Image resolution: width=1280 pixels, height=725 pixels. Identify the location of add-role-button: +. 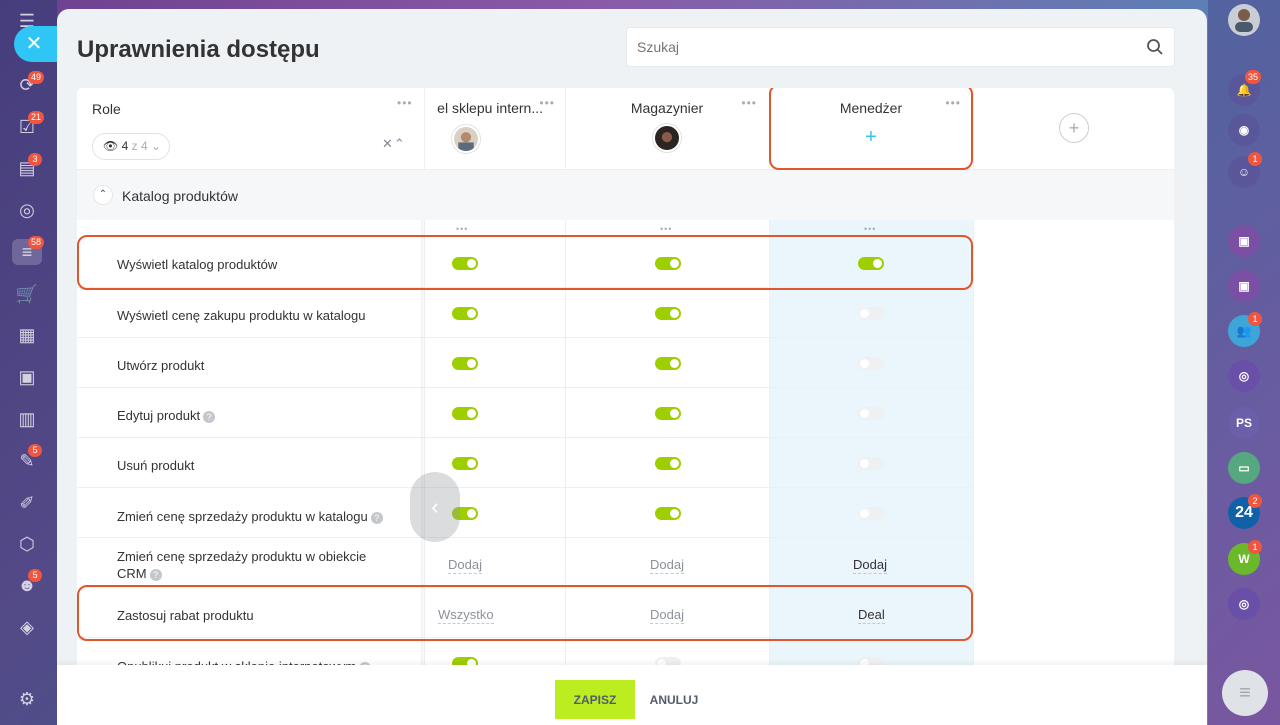
(1074, 128).